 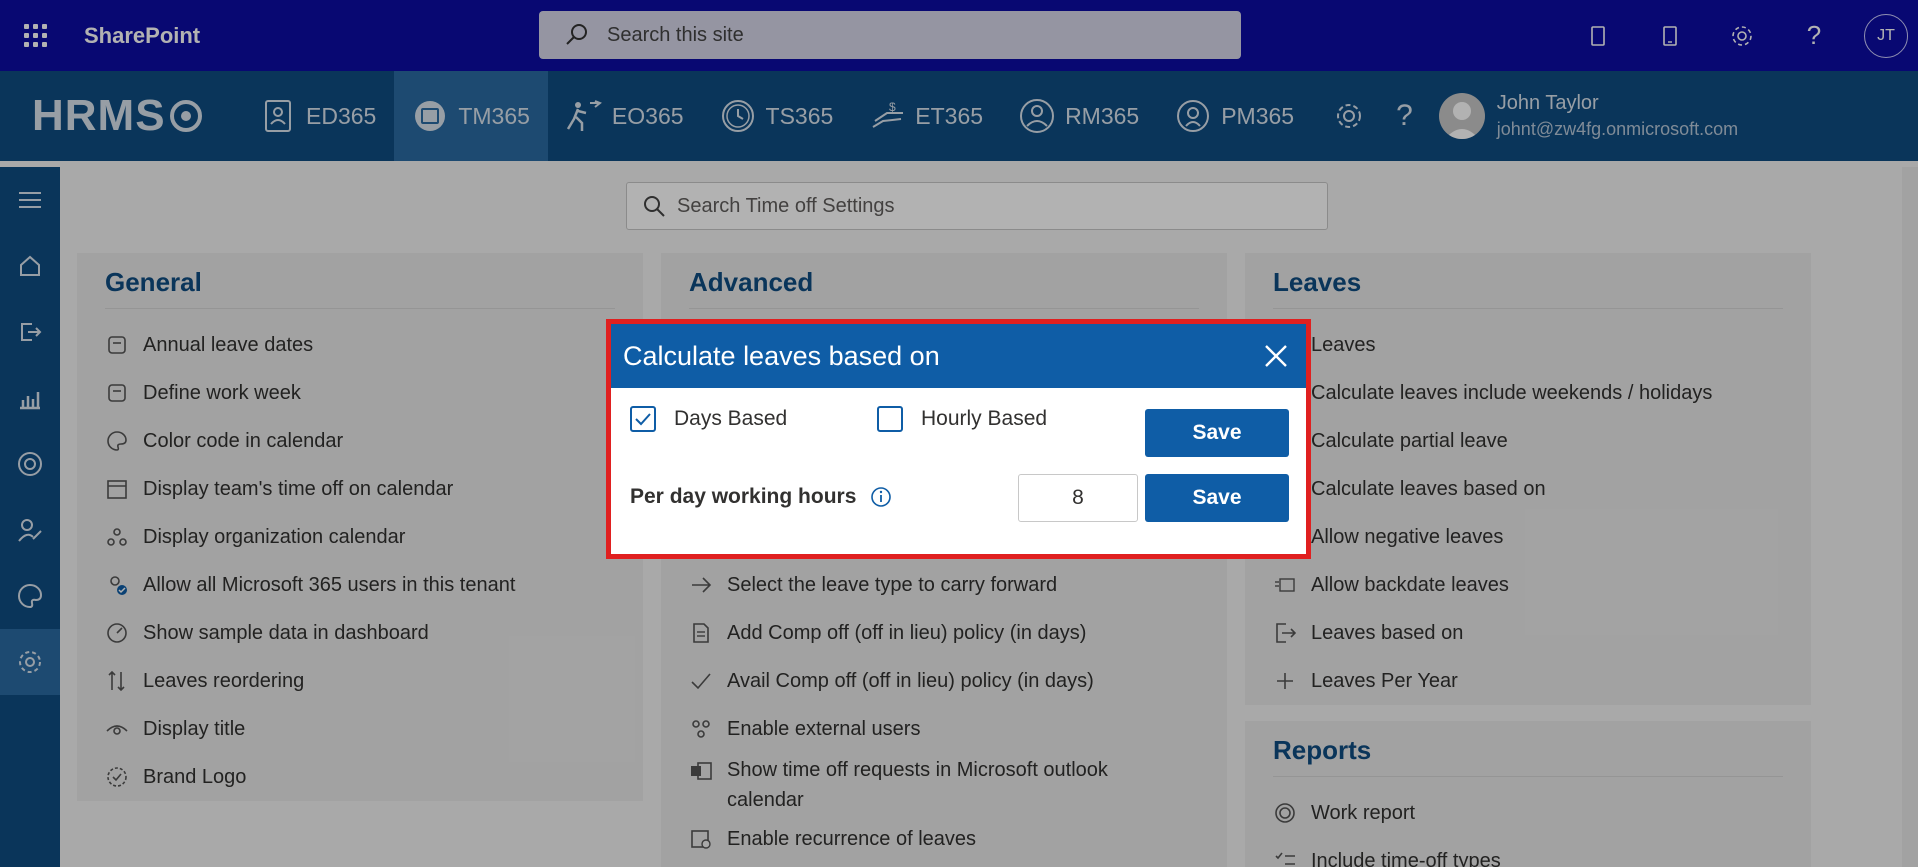 What do you see at coordinates (984, 418) in the screenshot?
I see `hourly-based-label: Hourly Based` at bounding box center [984, 418].